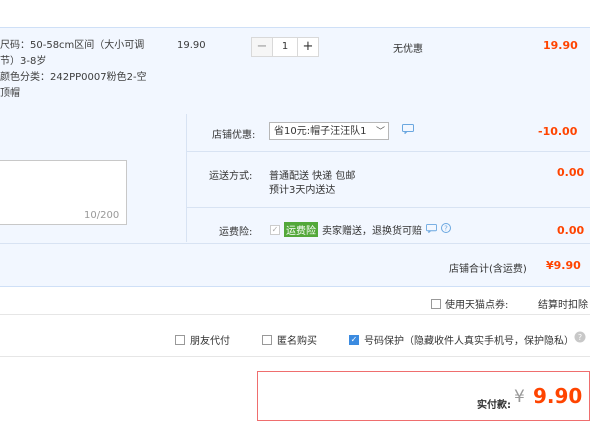  I want to click on insurance-label: 运费险:, so click(236, 232).